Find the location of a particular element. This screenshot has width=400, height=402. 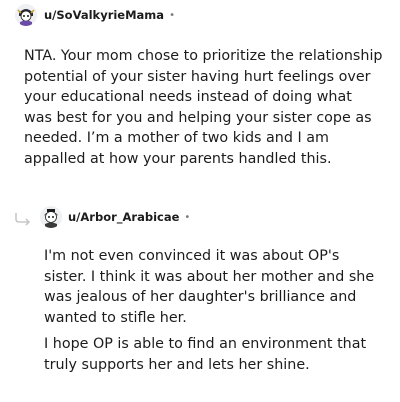

reply-arrow-icon is located at coordinates (23, 219).